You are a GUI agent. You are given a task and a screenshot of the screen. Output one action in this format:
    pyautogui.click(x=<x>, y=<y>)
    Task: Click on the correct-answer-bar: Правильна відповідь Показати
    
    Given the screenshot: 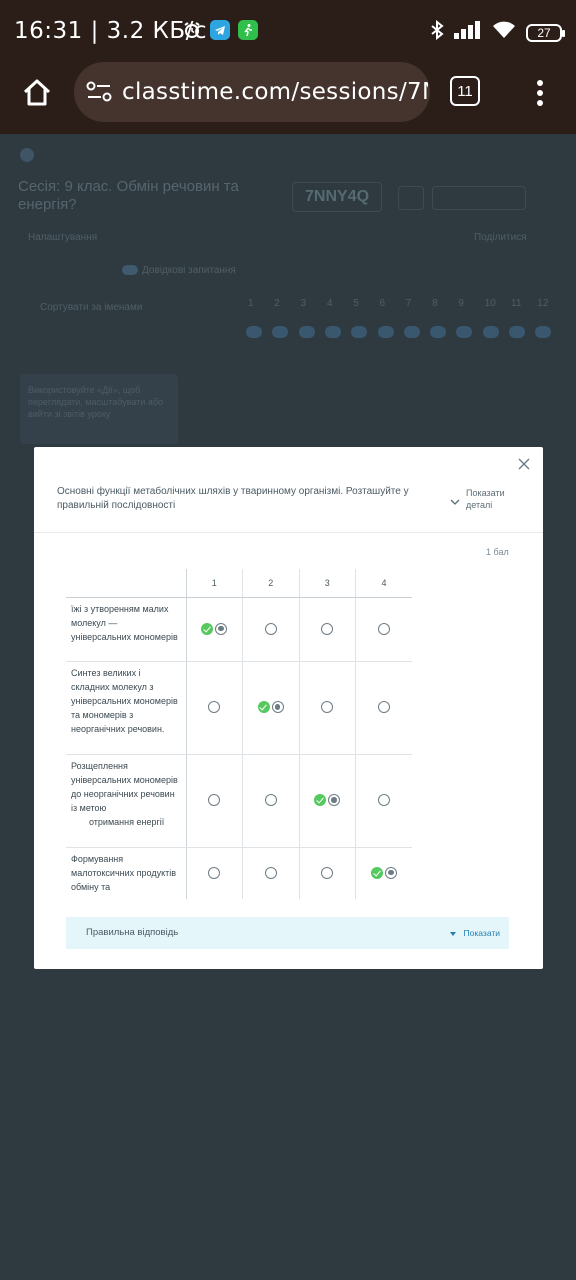 What is the action you would take?
    pyautogui.click(x=287, y=933)
    